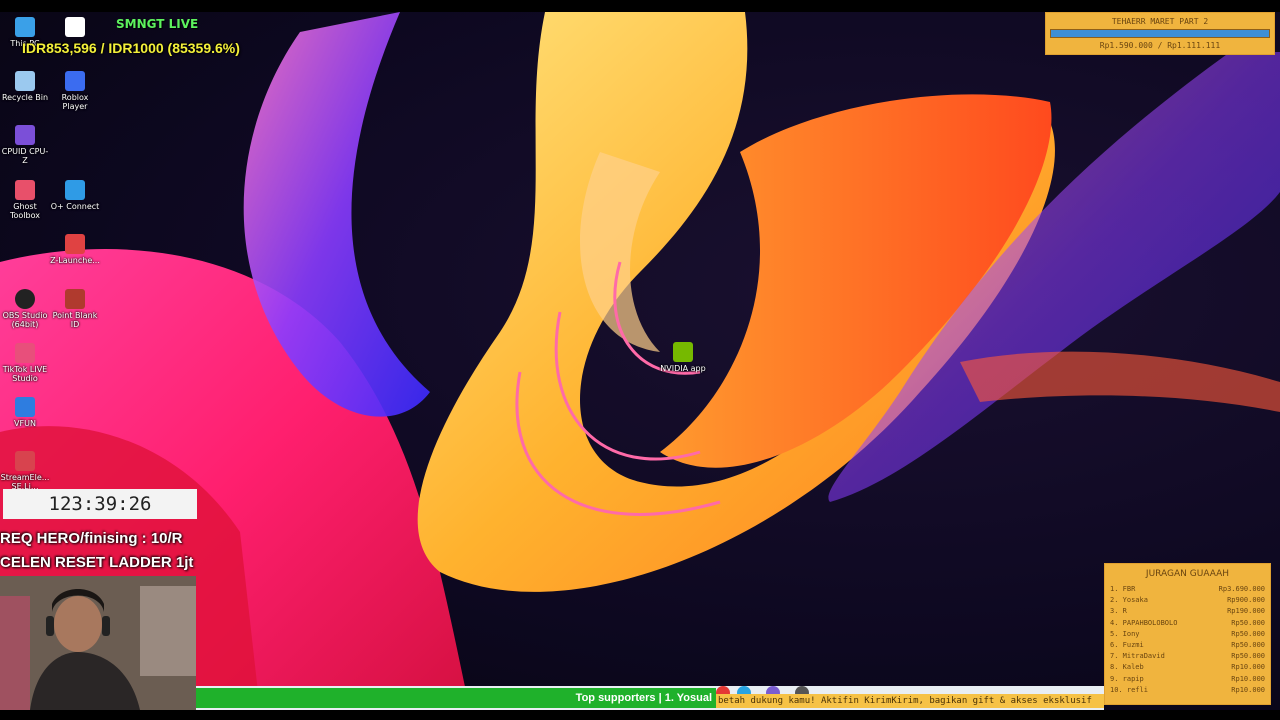 The image size is (1280, 720). I want to click on donor-amount: Rp190.000, so click(1246, 611).